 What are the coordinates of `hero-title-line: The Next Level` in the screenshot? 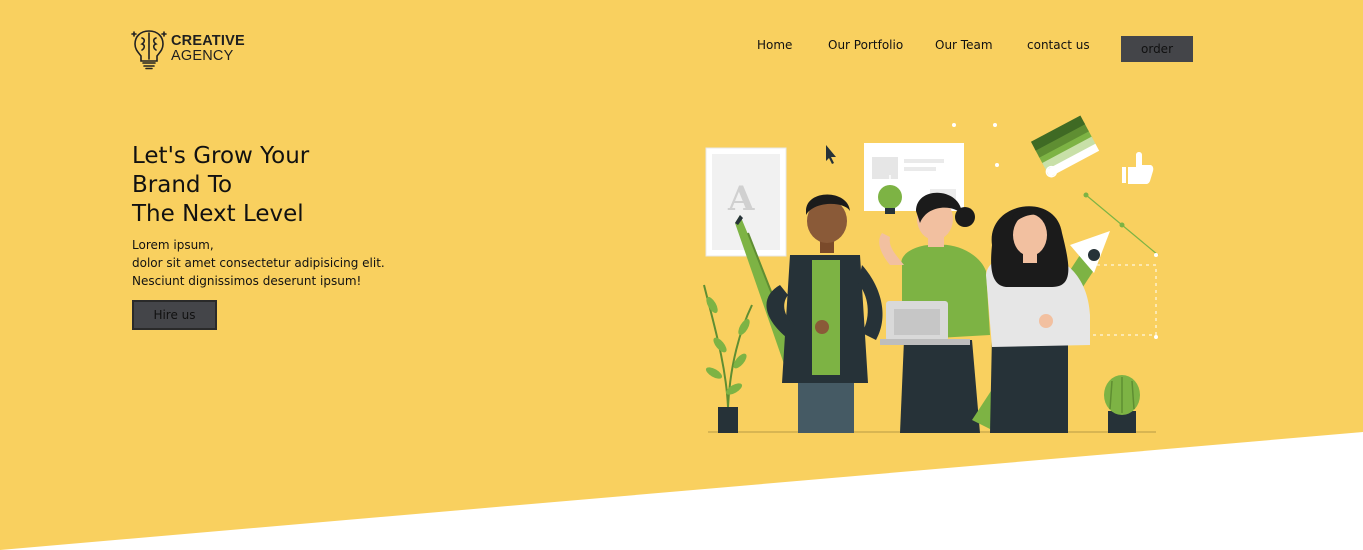 It's located at (218, 214).